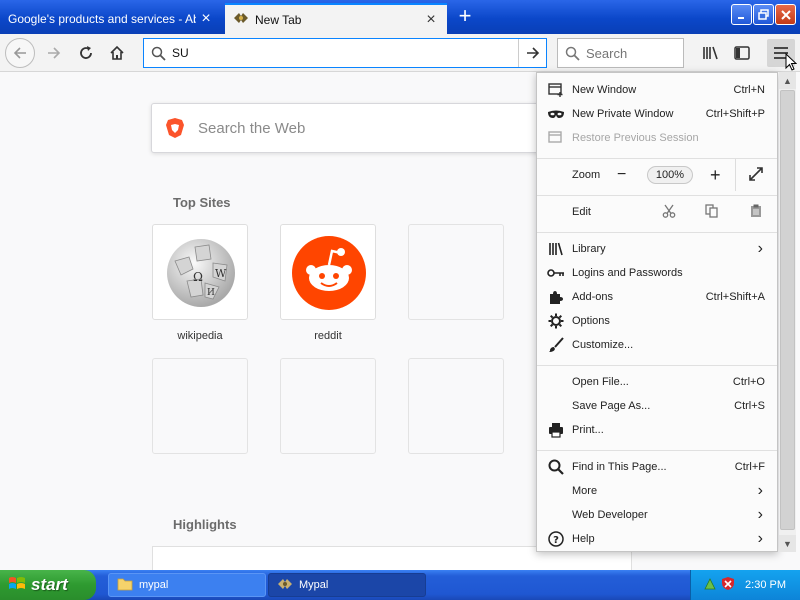 The width and height of the screenshot is (800, 600). What do you see at coordinates (125, 585) in the screenshot?
I see `folder-icon` at bounding box center [125, 585].